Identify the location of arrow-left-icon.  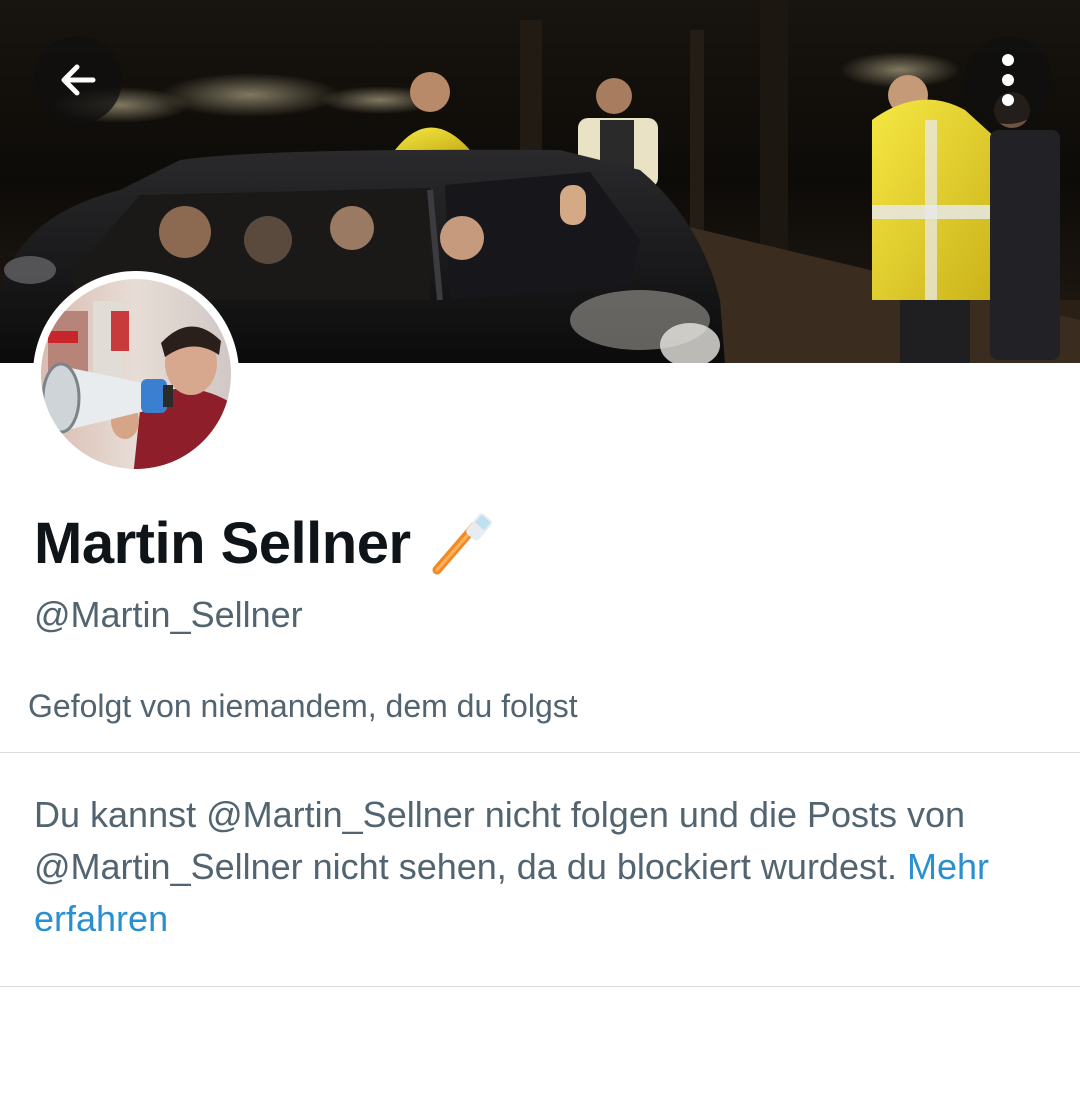
(78, 80).